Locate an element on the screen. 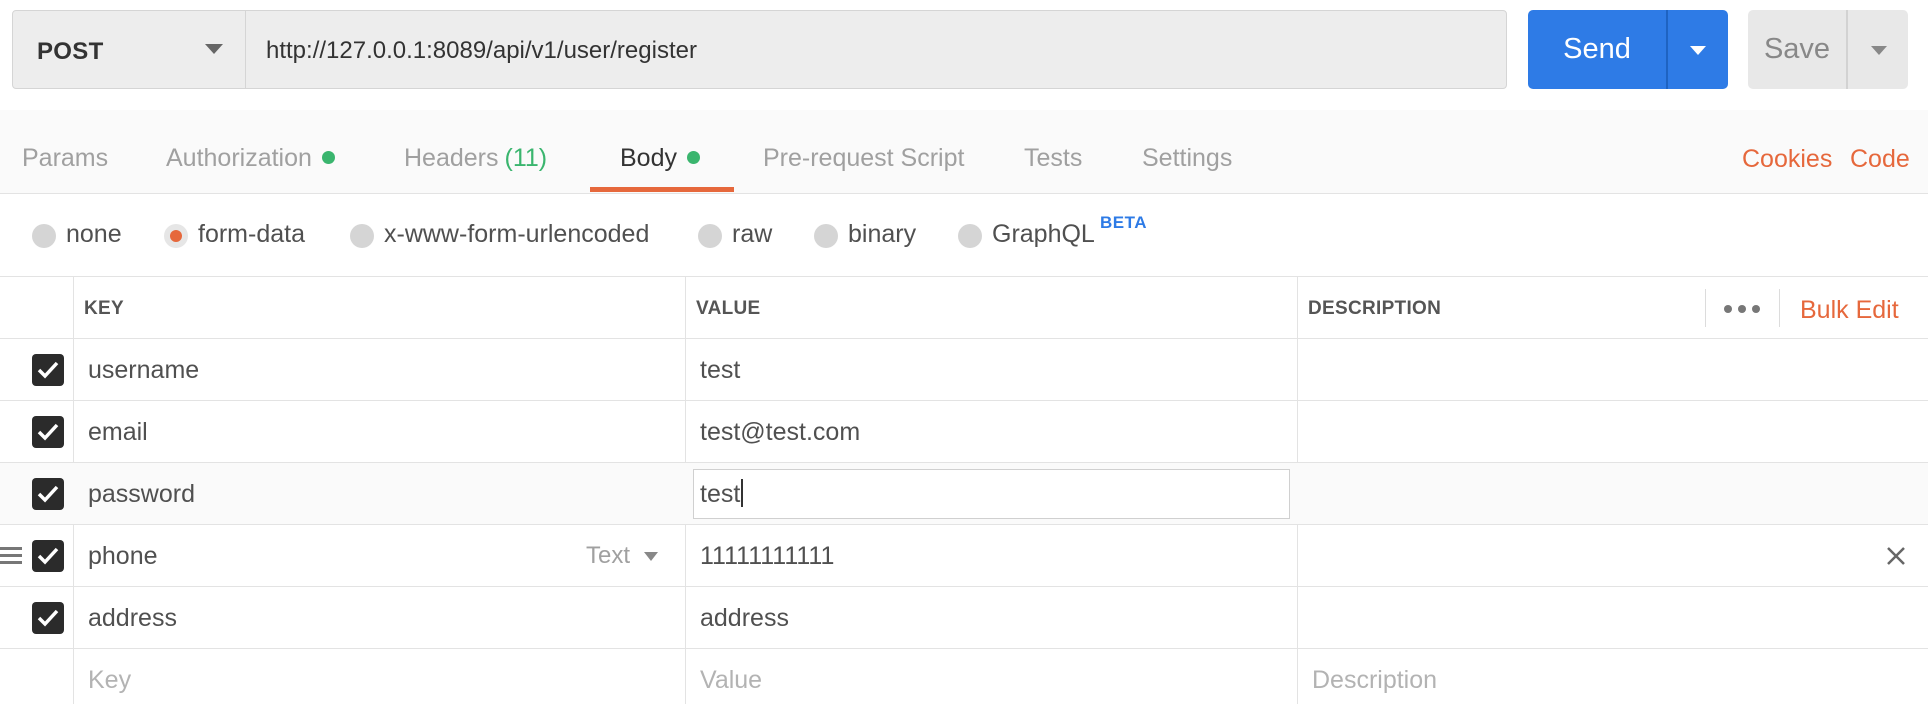 This screenshot has width=1928, height=704. value-input: Value is located at coordinates (731, 676).